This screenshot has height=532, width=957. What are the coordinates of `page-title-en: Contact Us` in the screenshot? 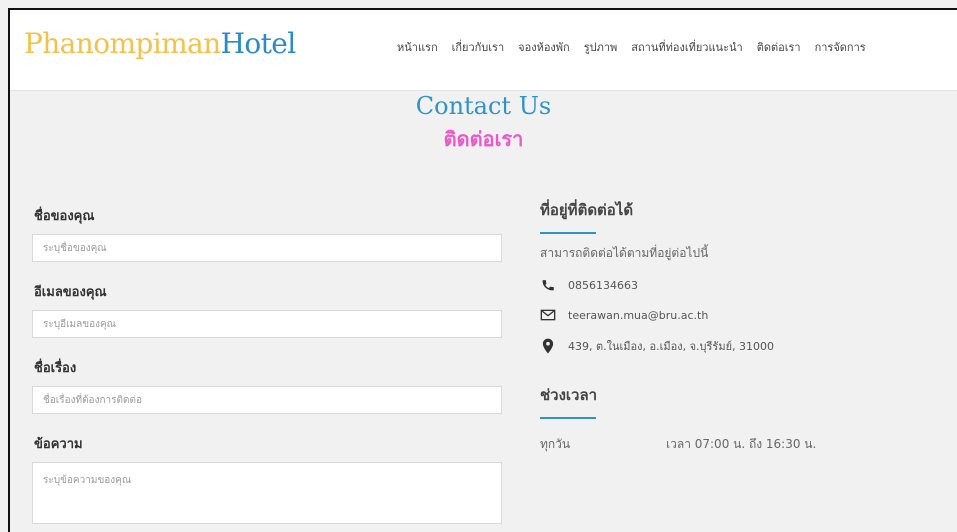 It's located at (483, 106).